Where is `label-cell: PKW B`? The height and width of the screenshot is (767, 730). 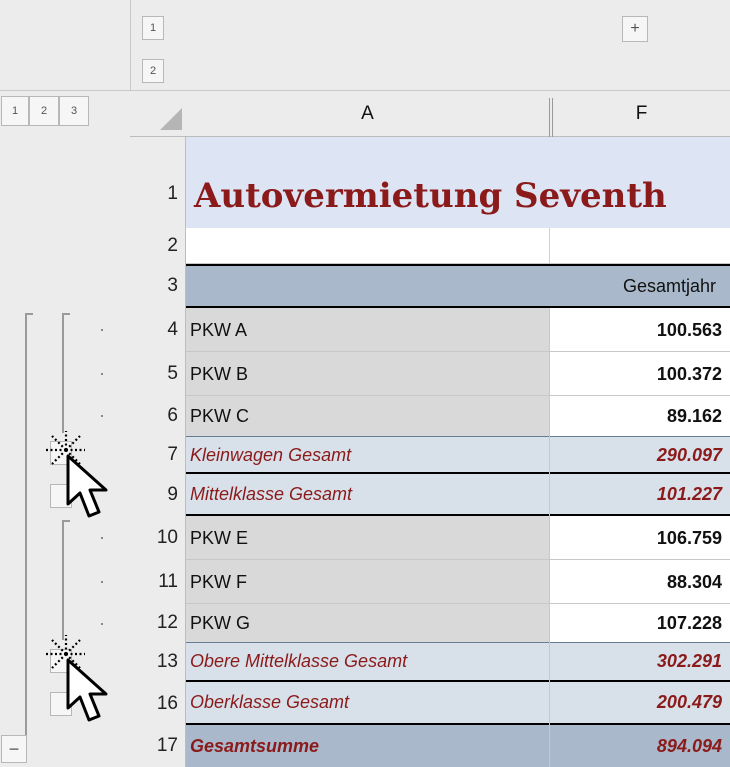
label-cell: PKW B is located at coordinates (367, 374).